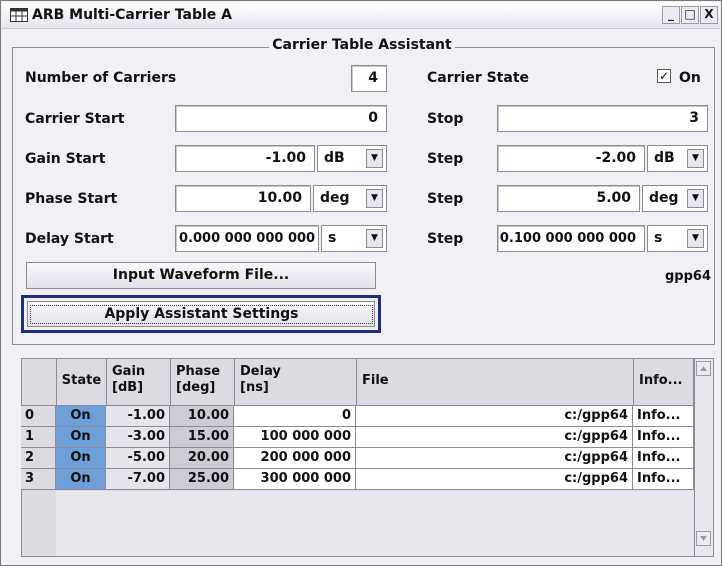 This screenshot has height=566, width=722. Describe the element at coordinates (138, 458) in the screenshot. I see `gain-cell: -5.00` at that location.